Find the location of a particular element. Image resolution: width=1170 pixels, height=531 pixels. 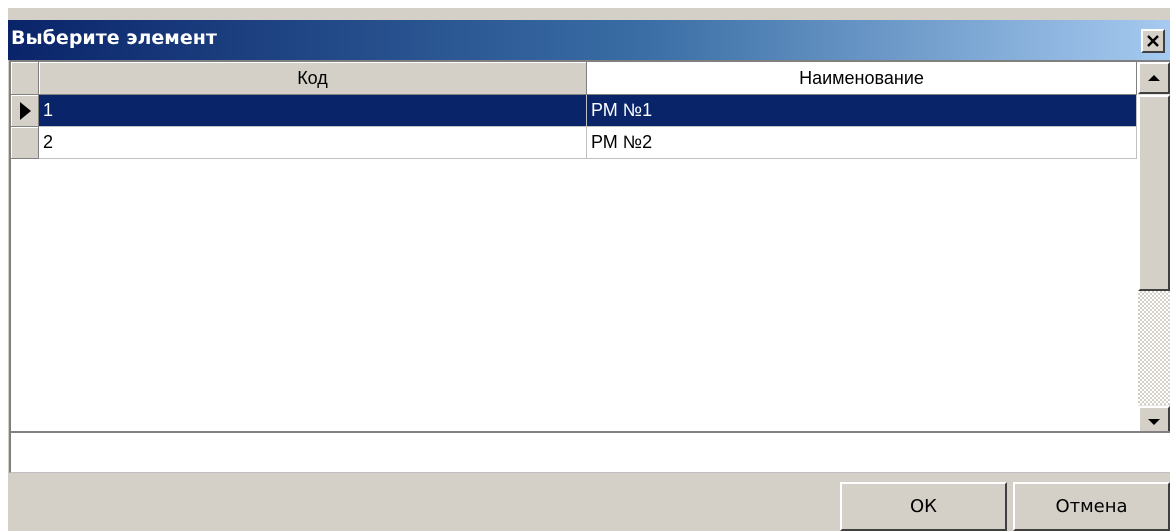

table-row-name: РМ №1 is located at coordinates (862, 111).